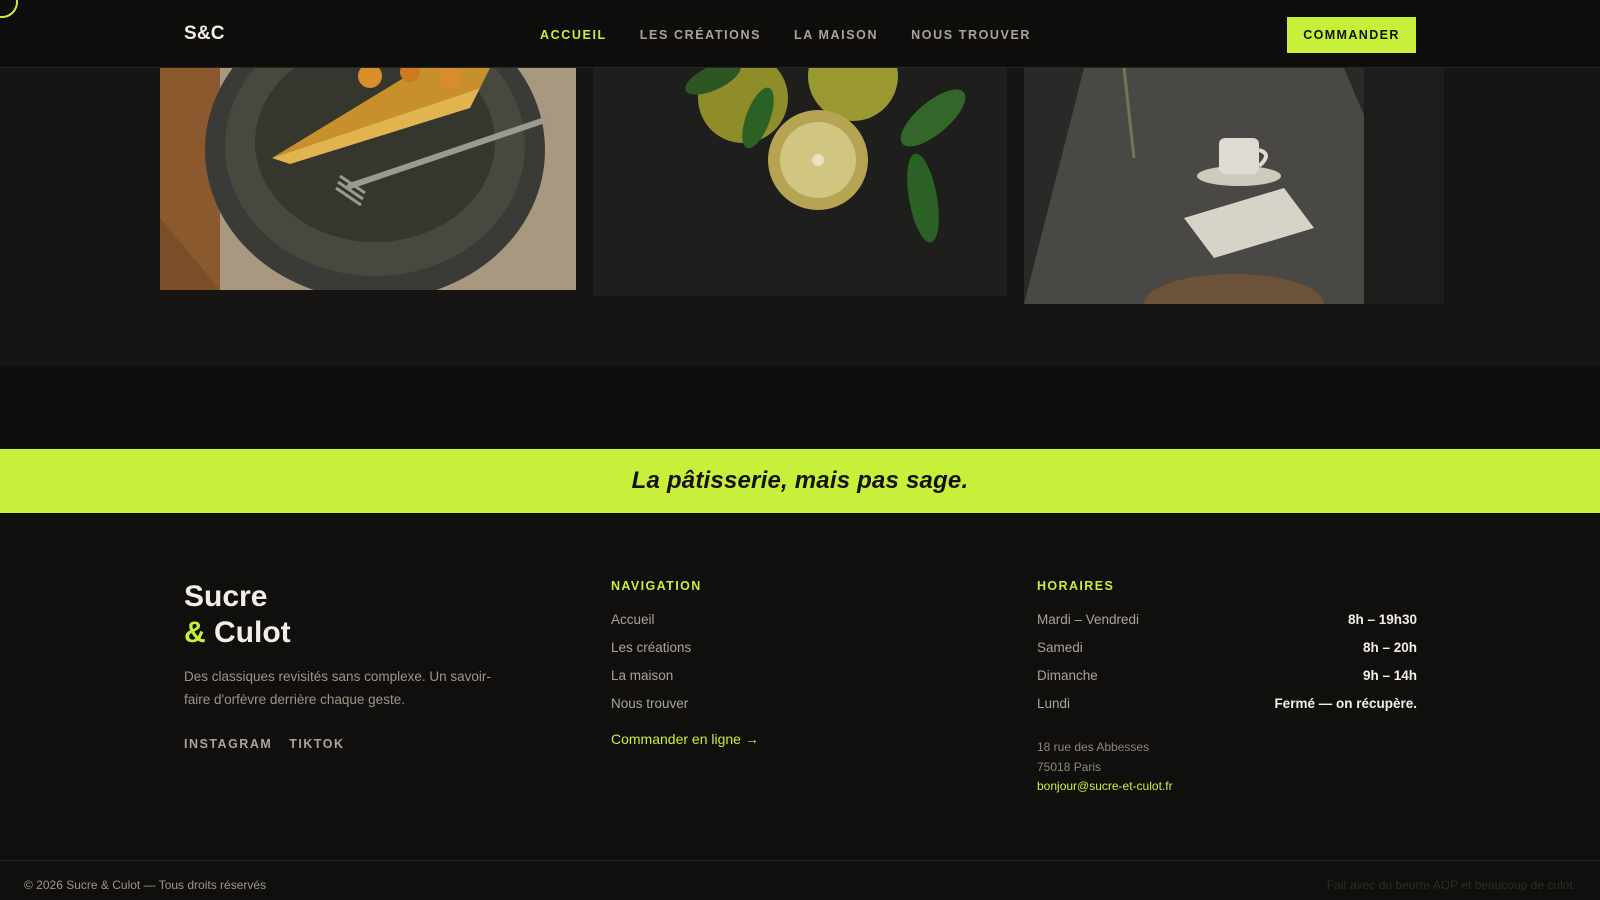  Describe the element at coordinates (226, 596) in the screenshot. I see `brand-line-1: Sucre` at that location.